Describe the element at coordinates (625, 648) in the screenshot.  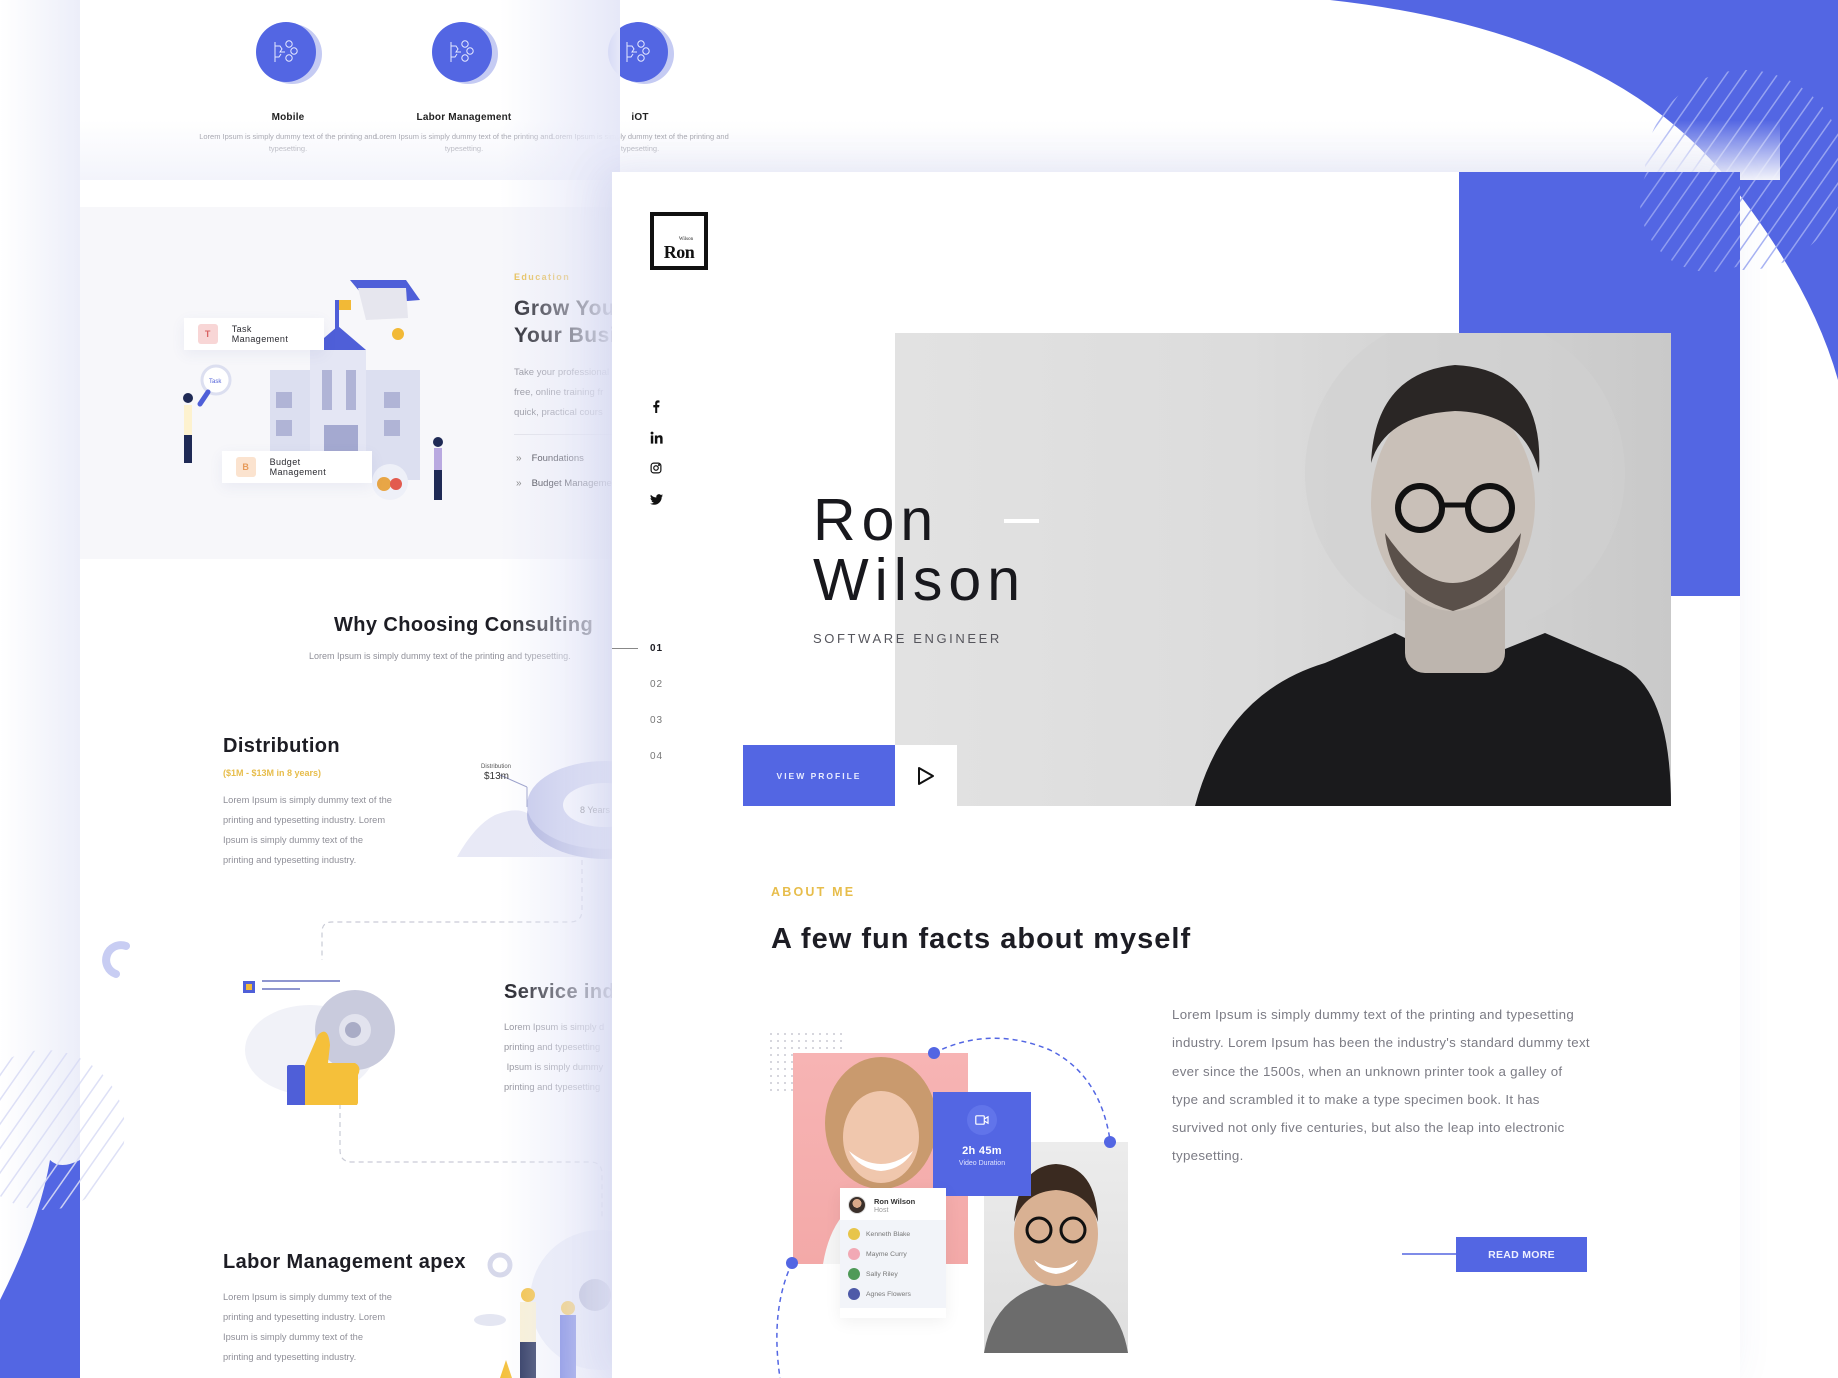
I see `pager-active-dash` at that location.